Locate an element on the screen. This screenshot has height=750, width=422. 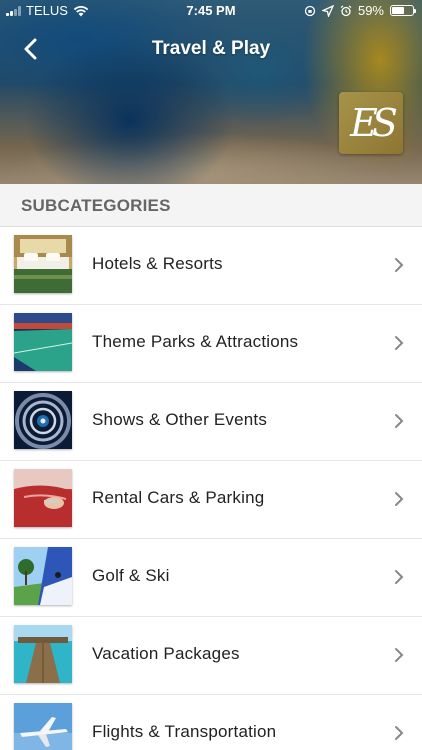
section-title: SUBCATEGORIES is located at coordinates (96, 205).